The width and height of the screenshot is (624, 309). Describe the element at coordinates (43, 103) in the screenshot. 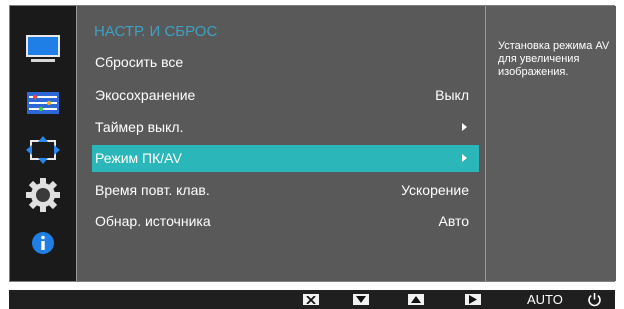

I see `color-settings-icon` at that location.